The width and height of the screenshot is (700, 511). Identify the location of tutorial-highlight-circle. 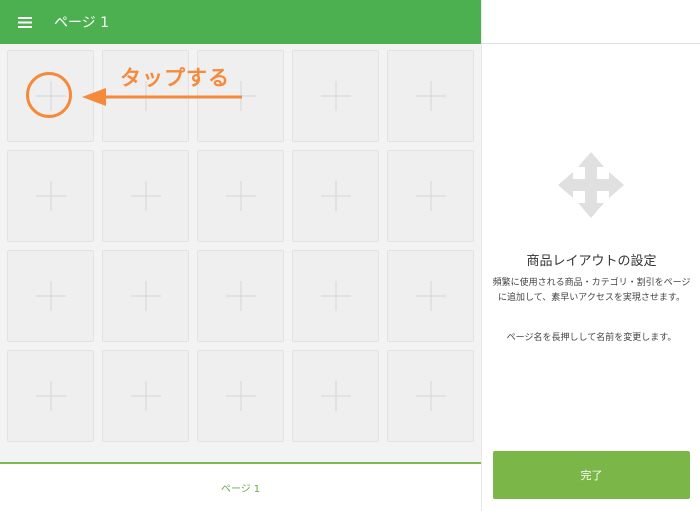
(49, 95).